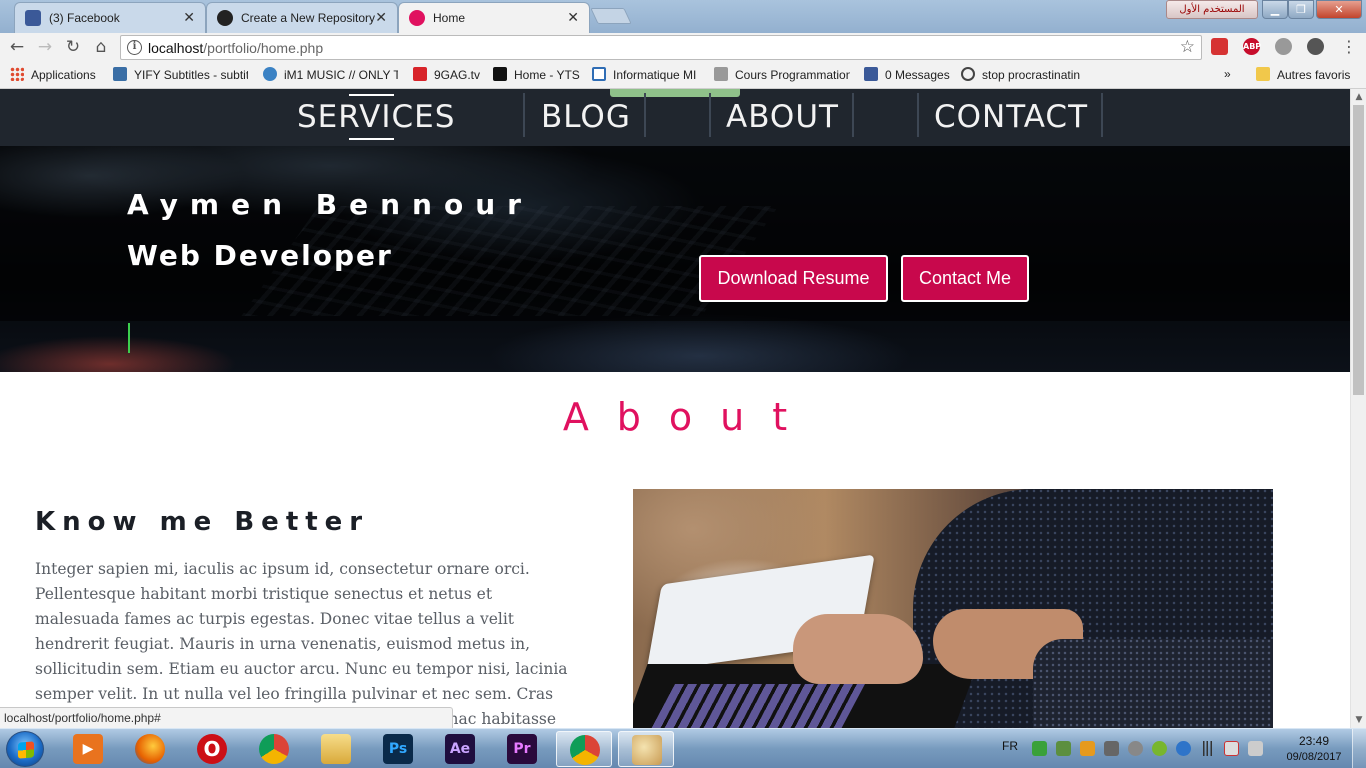 This screenshot has height=768, width=1366. I want to click on scroll-thumb, so click(1358, 250).